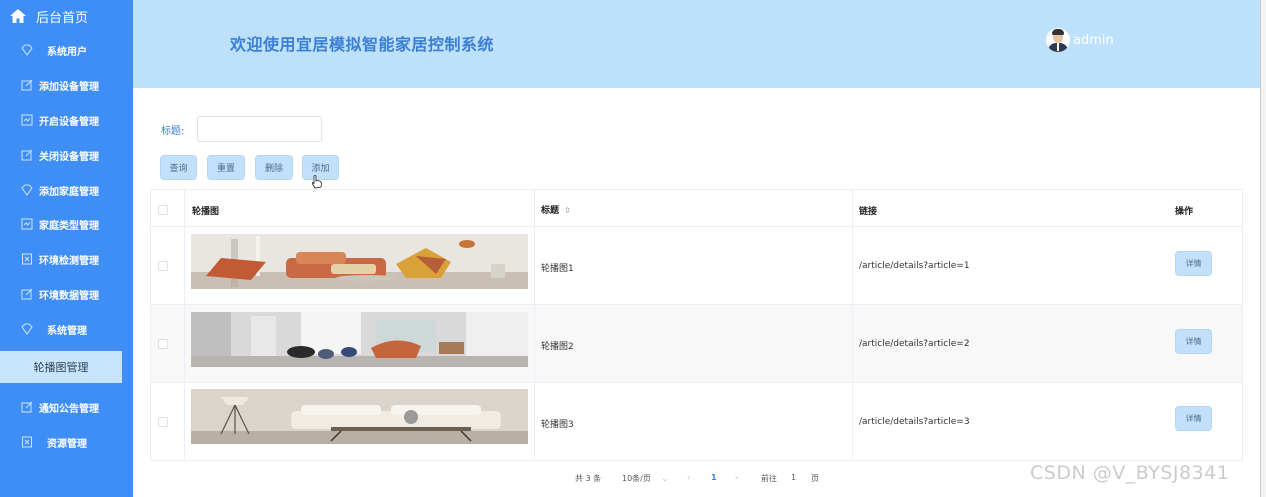 The image size is (1266, 497). I want to click on home-icon, so click(18, 16).